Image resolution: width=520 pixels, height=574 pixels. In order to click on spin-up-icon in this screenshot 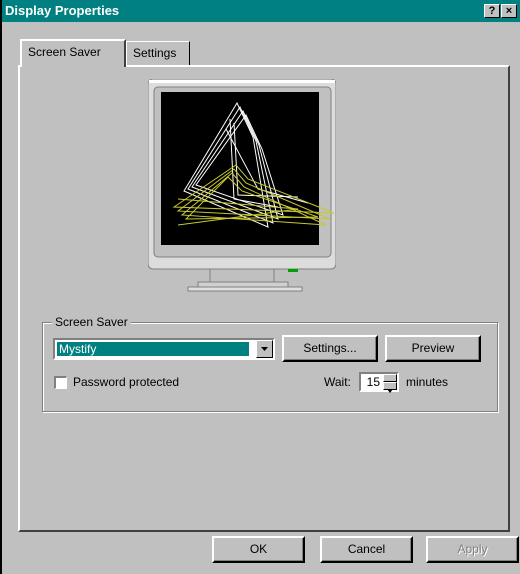, I will do `click(390, 379)`.